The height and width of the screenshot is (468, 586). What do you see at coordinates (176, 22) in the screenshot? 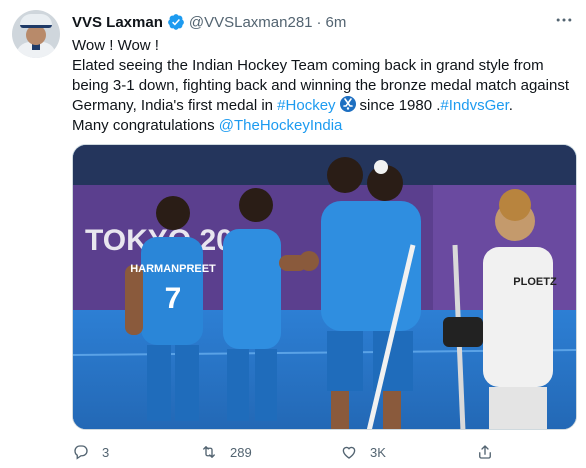
I see `verified-badge-icon` at bounding box center [176, 22].